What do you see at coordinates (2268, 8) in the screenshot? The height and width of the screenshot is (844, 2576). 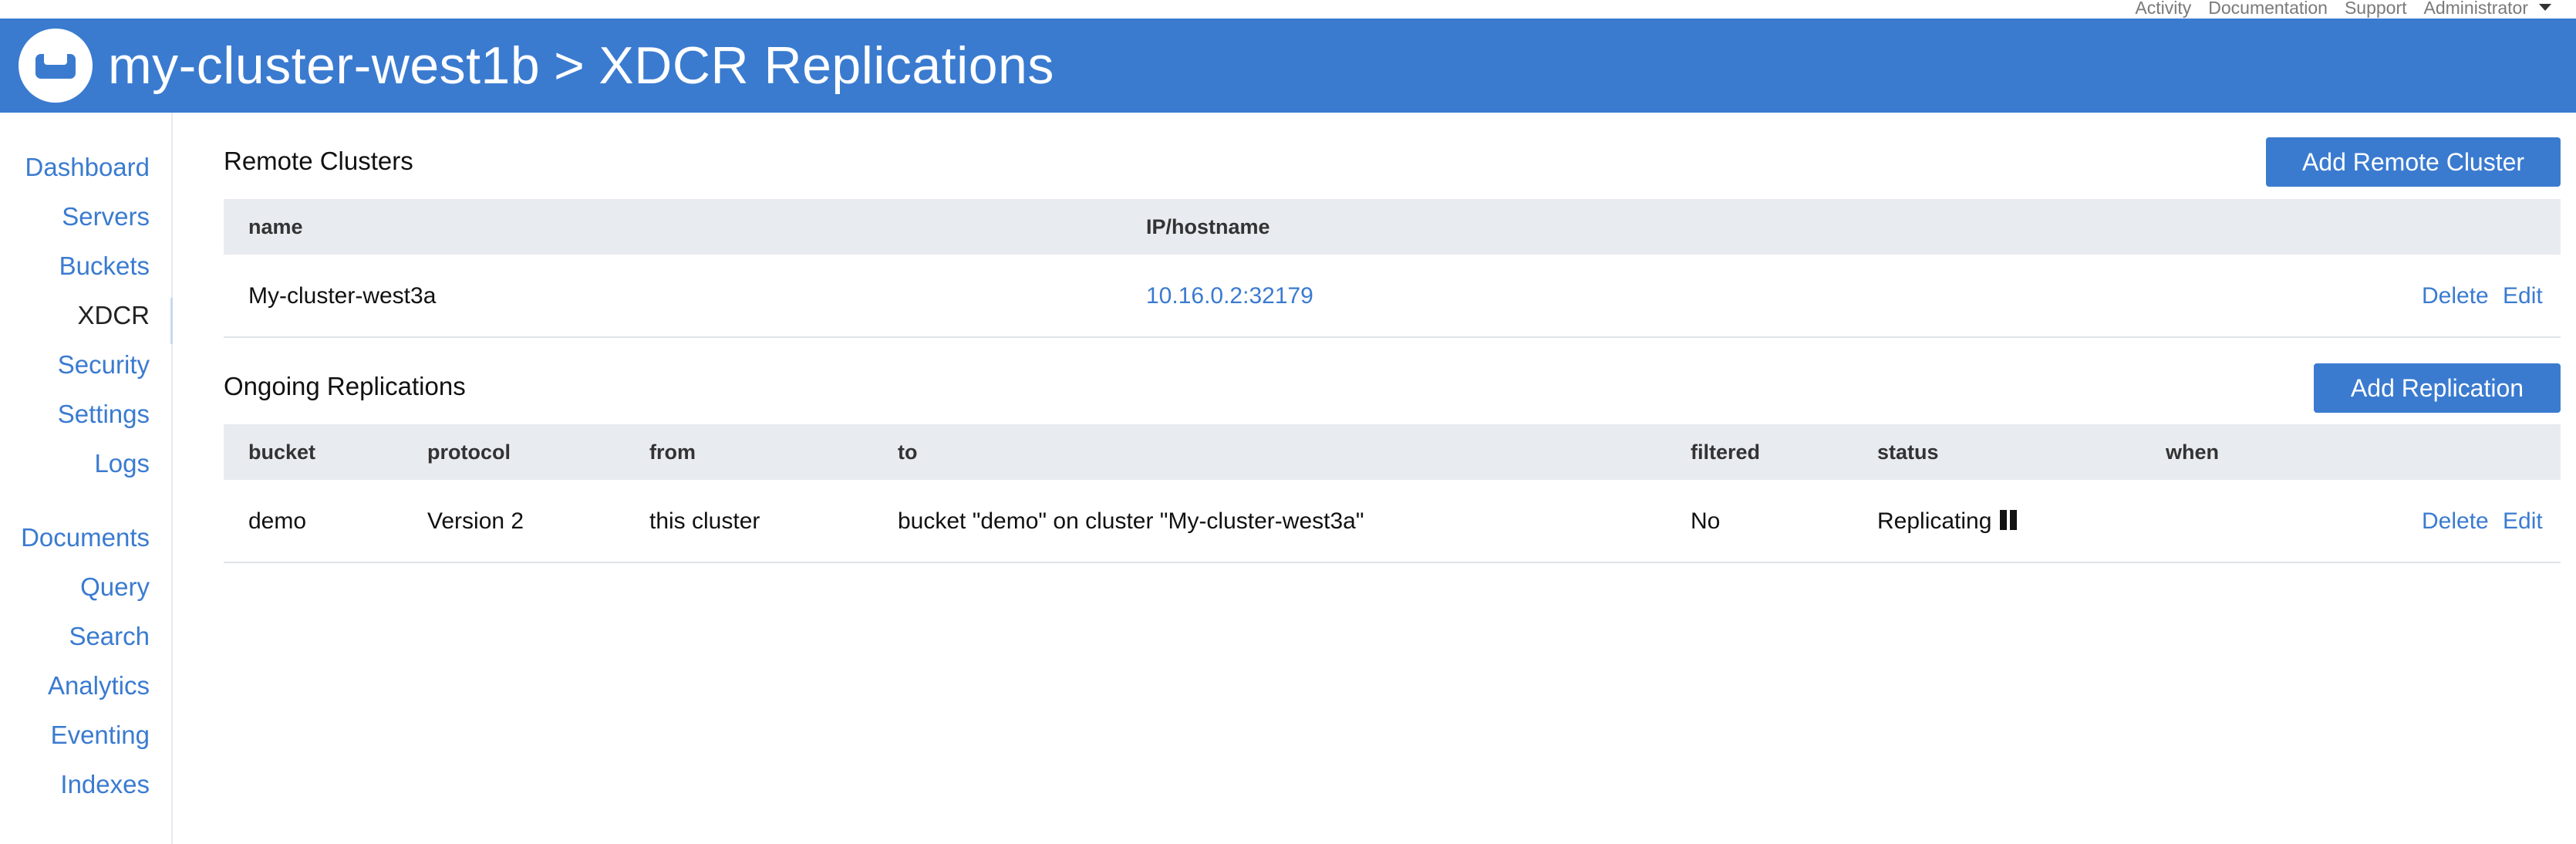 I see `documentation-link: Documentation` at bounding box center [2268, 8].